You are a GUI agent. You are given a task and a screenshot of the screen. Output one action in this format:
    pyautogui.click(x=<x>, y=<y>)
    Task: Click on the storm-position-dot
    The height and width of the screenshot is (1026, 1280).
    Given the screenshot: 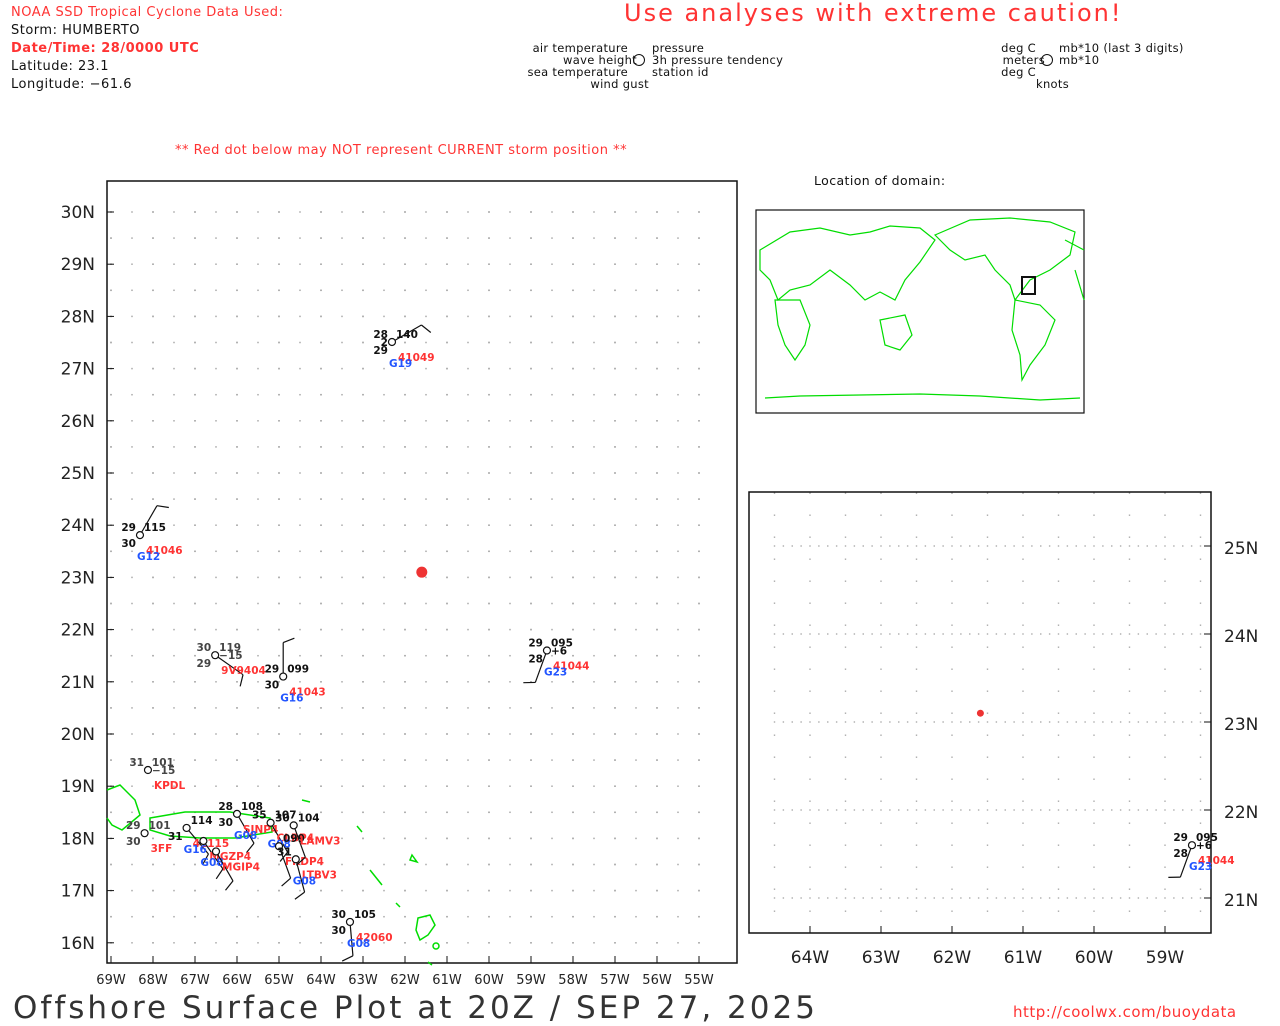 What is the action you would take?
    pyautogui.click(x=421, y=572)
    